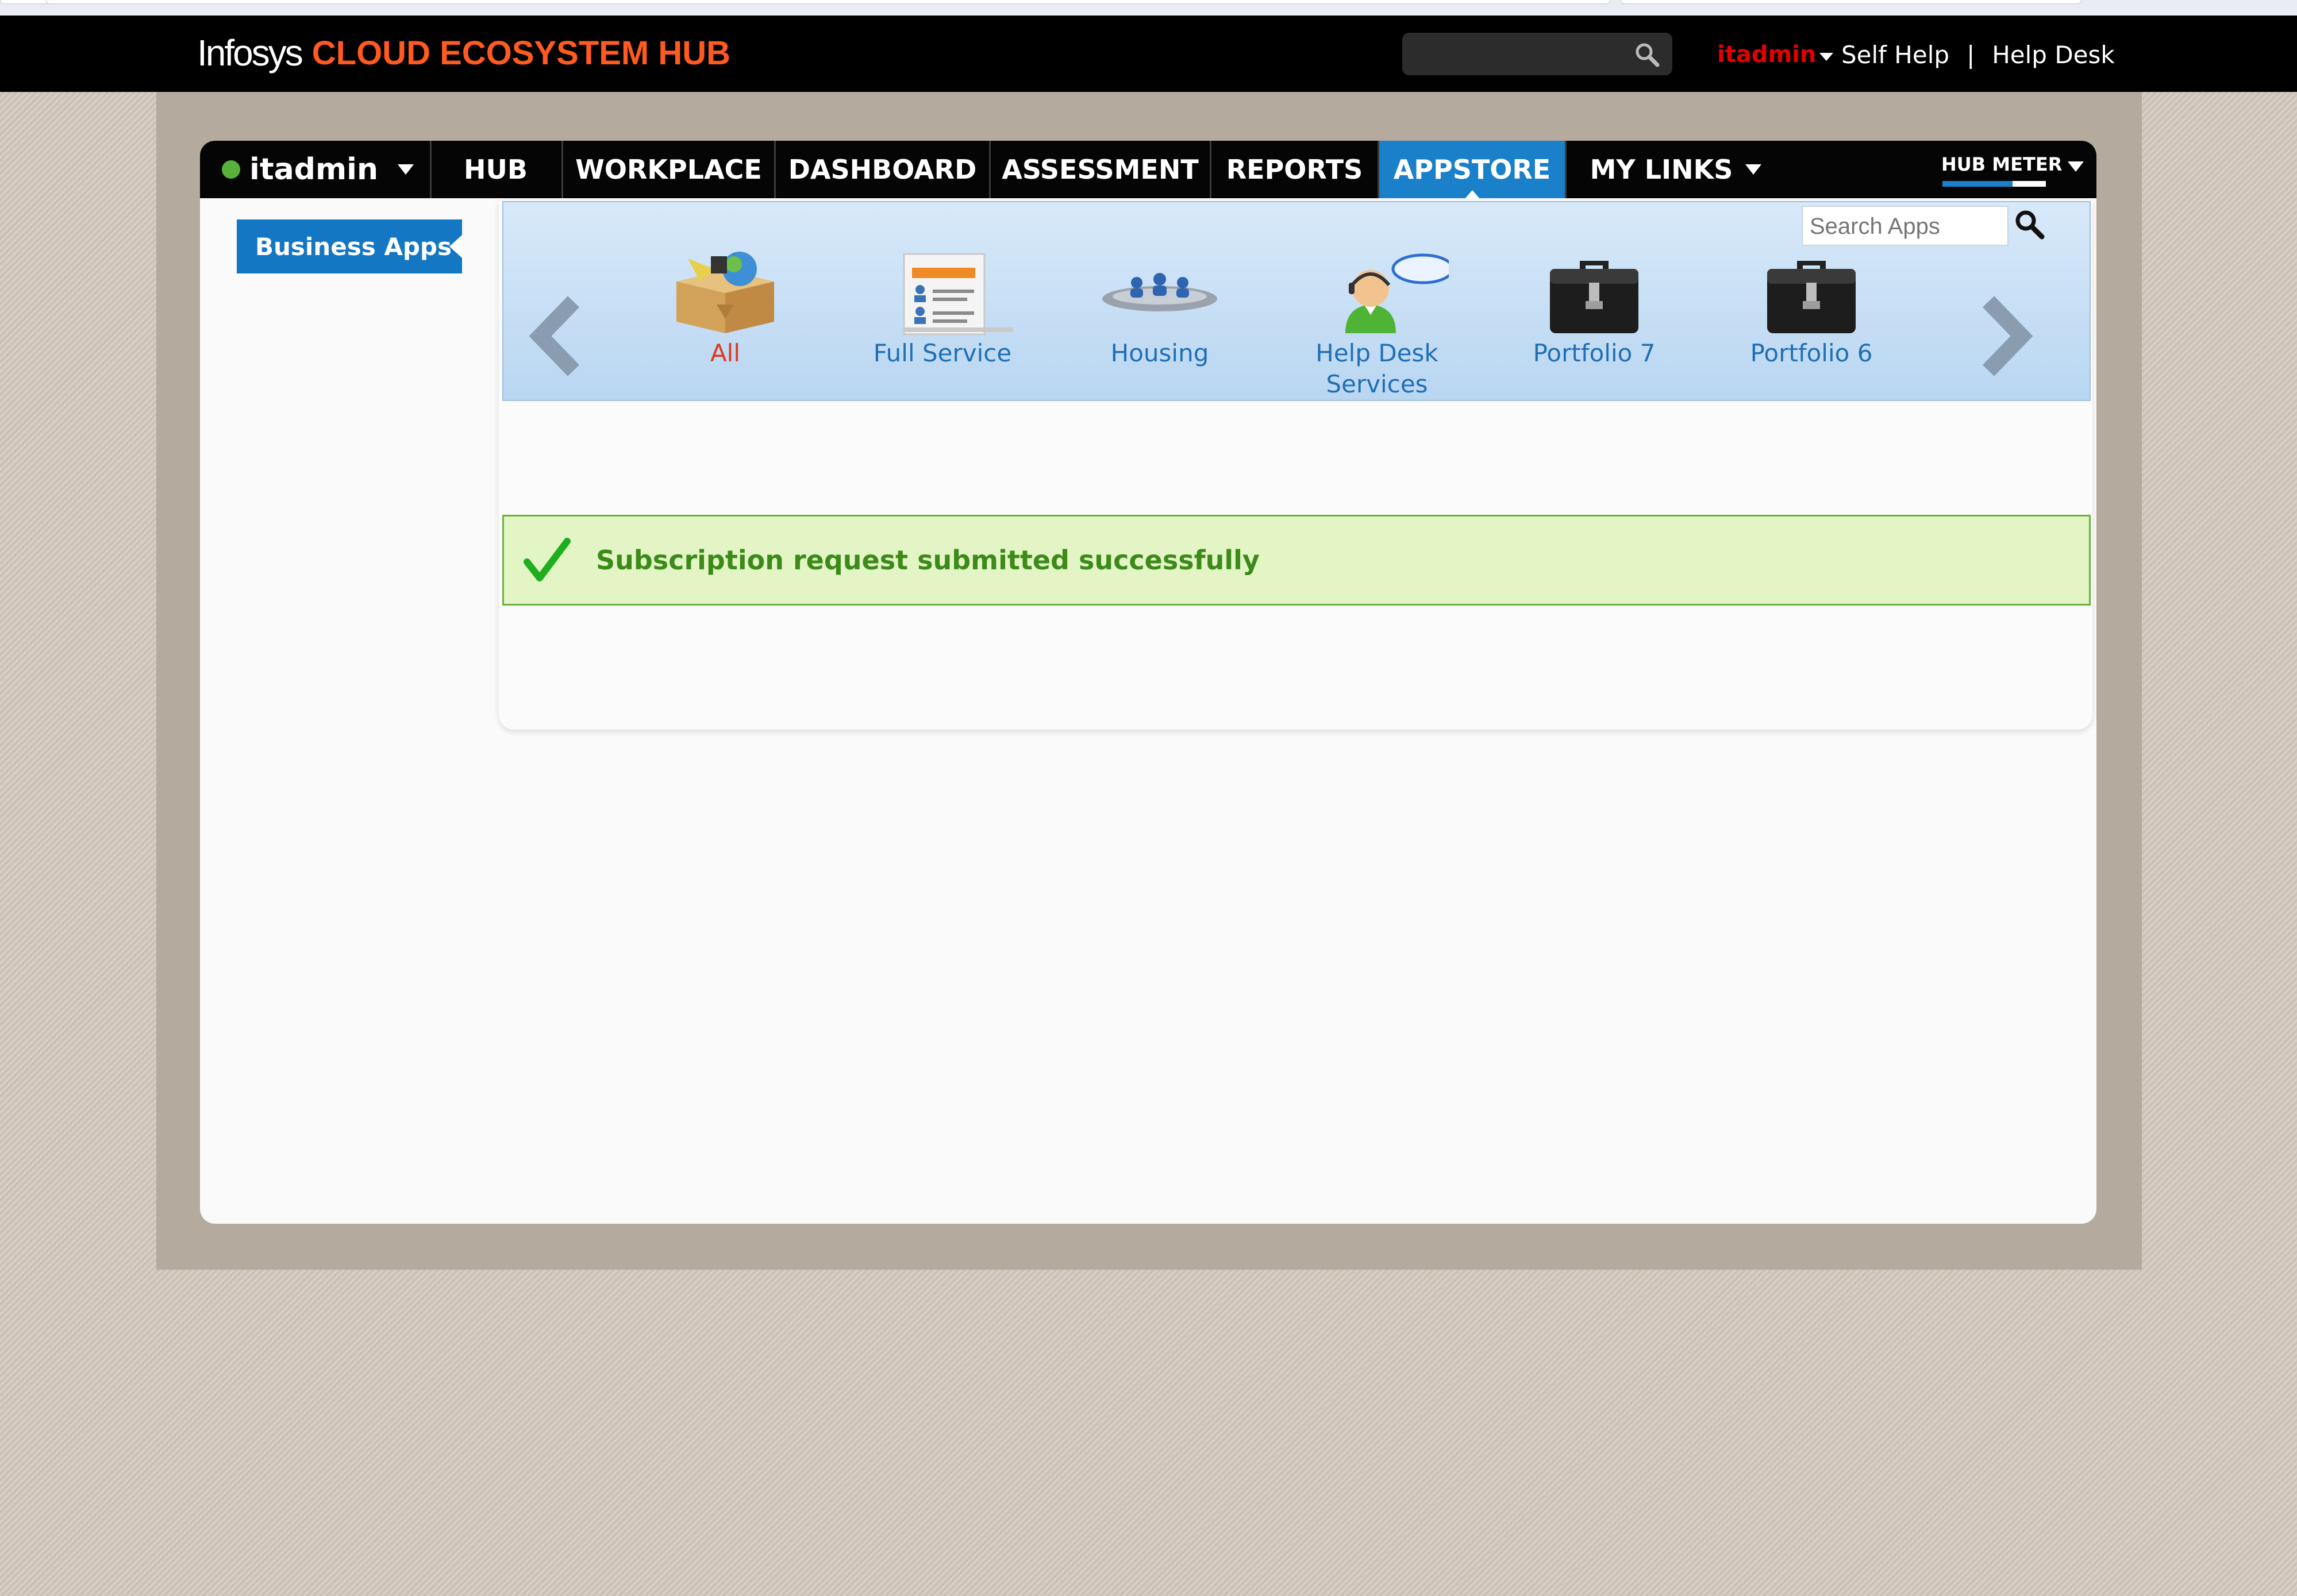 The image size is (2297, 1596). I want to click on id-card-icon, so click(958, 295).